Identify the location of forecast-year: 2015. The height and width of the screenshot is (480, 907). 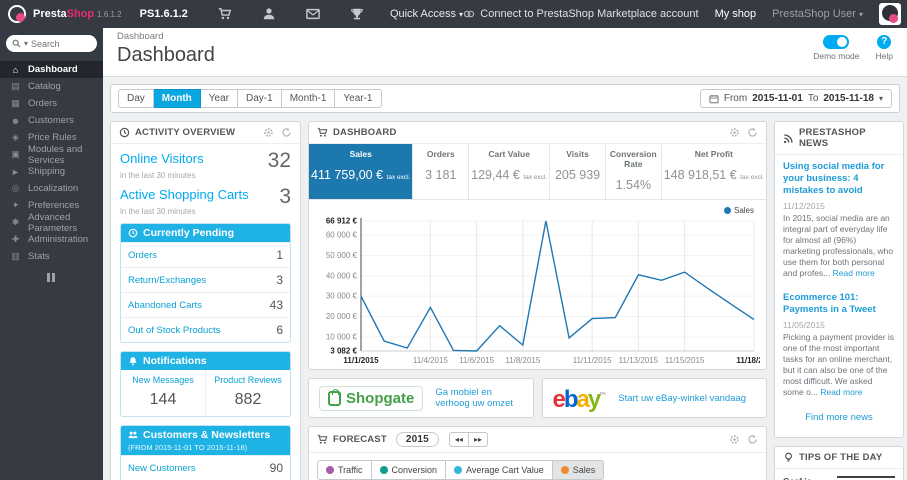
(417, 439).